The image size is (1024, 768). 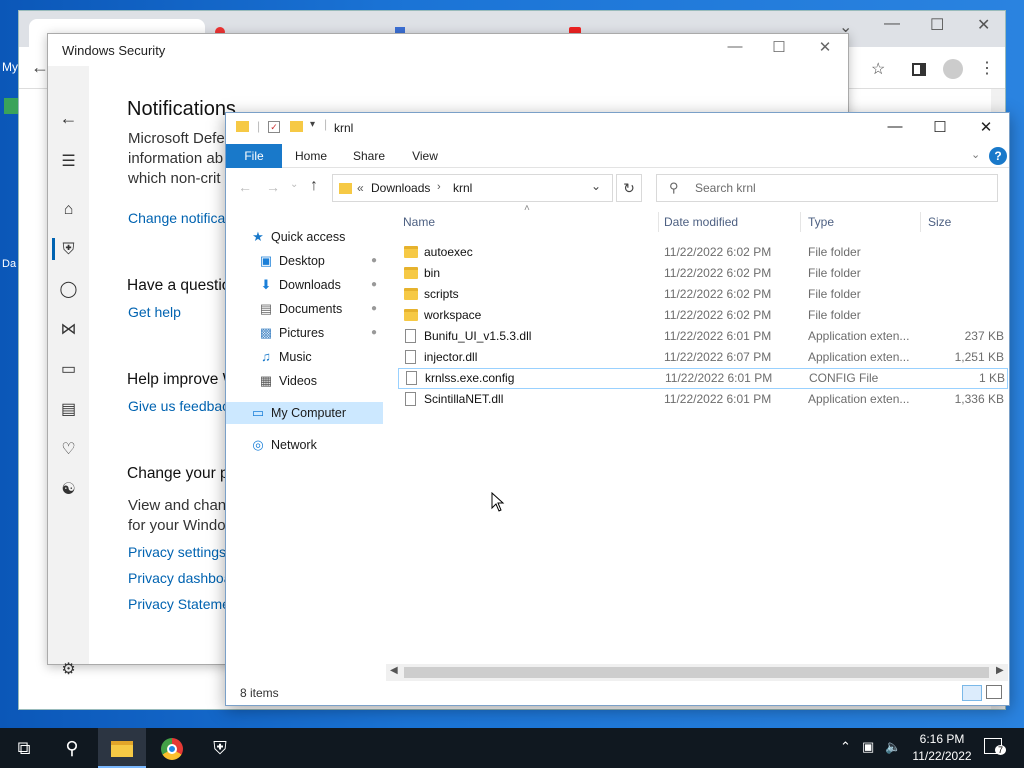 What do you see at coordinates (995, 746) in the screenshot?
I see `notification-center-icon: 7` at bounding box center [995, 746].